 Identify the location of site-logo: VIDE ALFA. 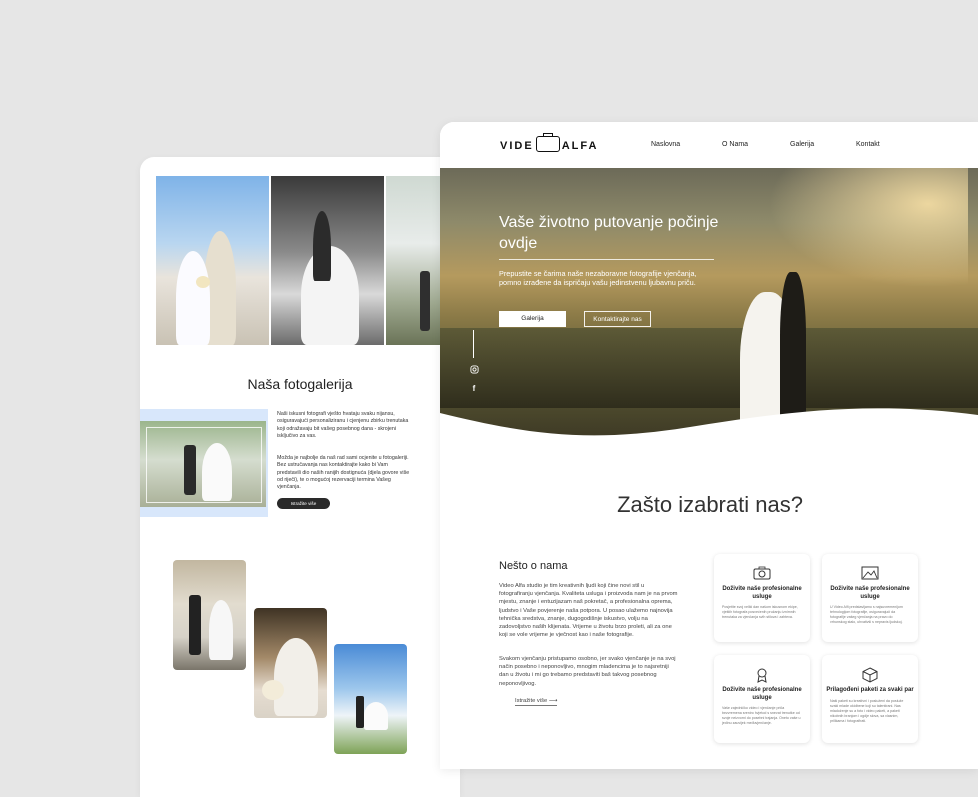
(549, 143).